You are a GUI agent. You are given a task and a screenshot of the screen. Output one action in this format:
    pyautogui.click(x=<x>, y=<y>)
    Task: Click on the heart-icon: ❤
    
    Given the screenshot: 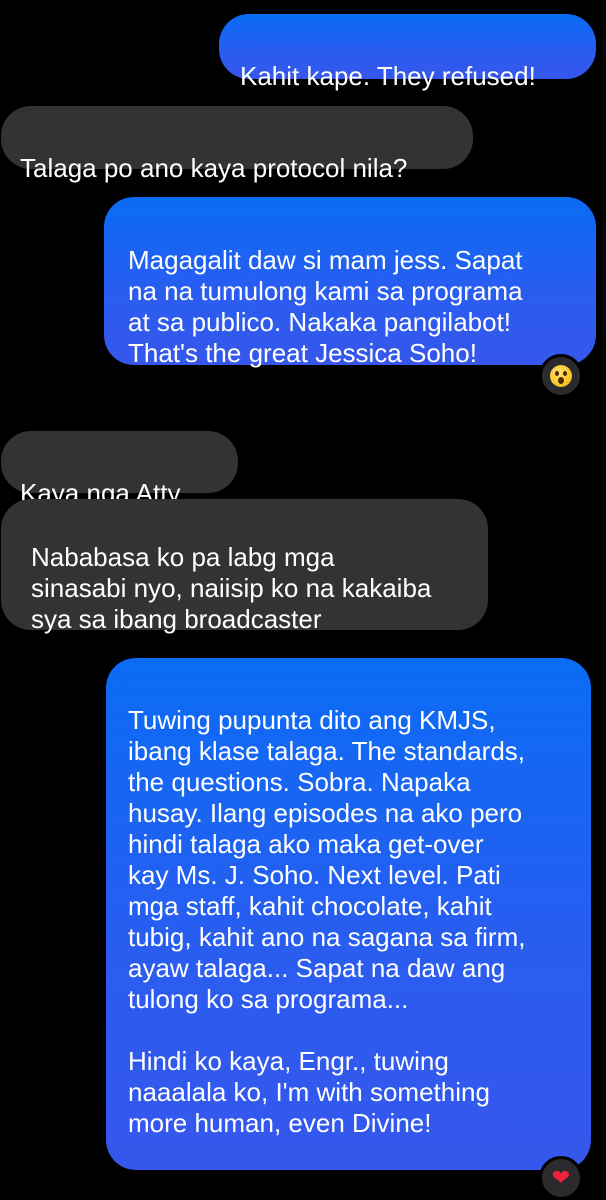 What is the action you would take?
    pyautogui.click(x=561, y=1177)
    